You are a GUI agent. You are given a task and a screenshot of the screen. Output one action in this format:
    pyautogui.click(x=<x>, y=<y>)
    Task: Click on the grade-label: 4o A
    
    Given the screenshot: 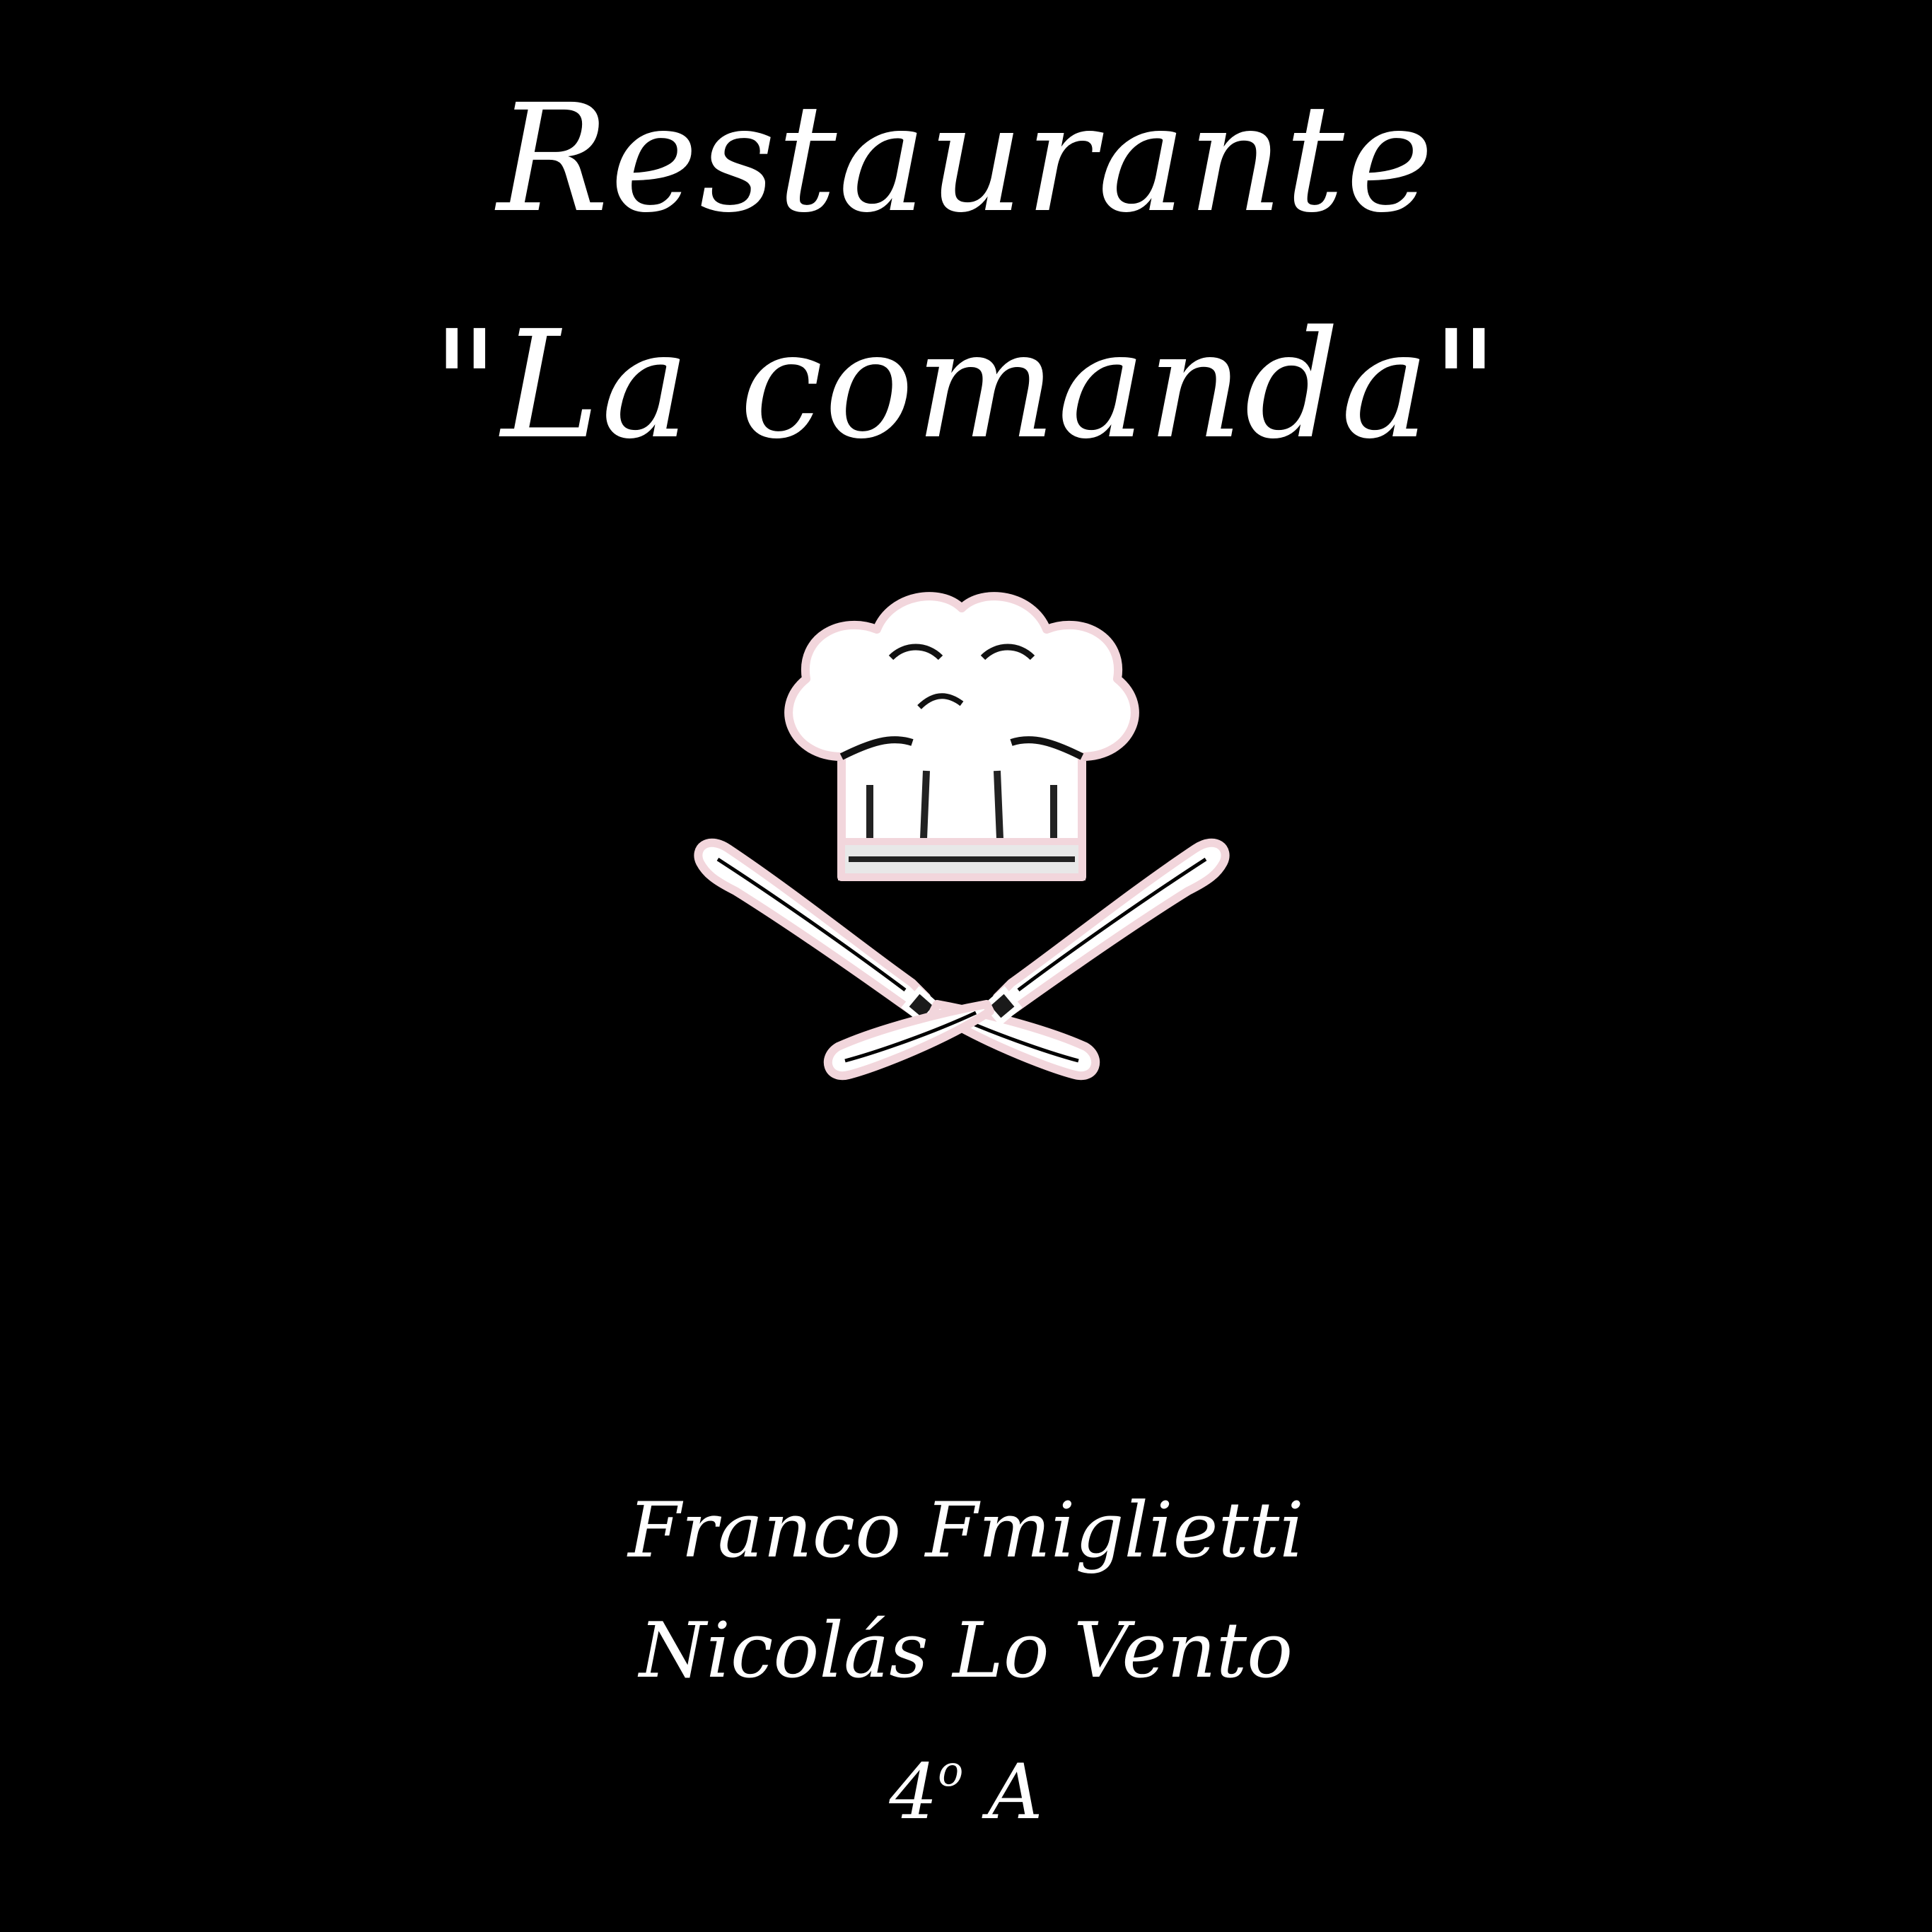 What is the action you would take?
    pyautogui.click(x=966, y=1782)
    